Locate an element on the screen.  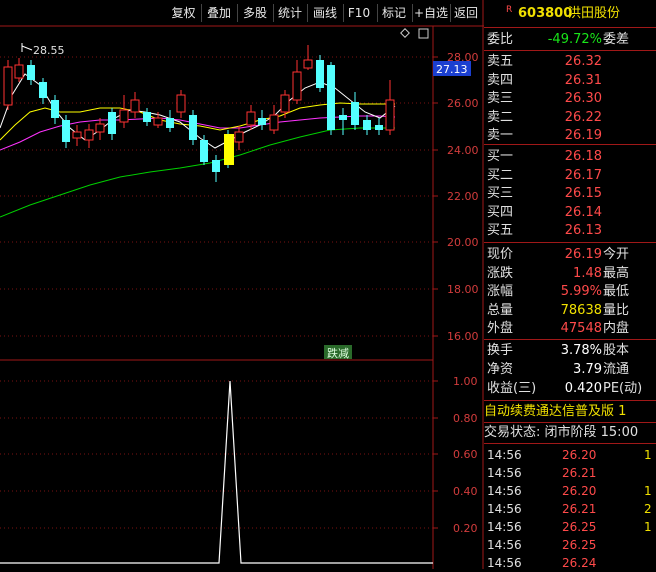
row-value: 26.30 is located at coordinates (583, 98).